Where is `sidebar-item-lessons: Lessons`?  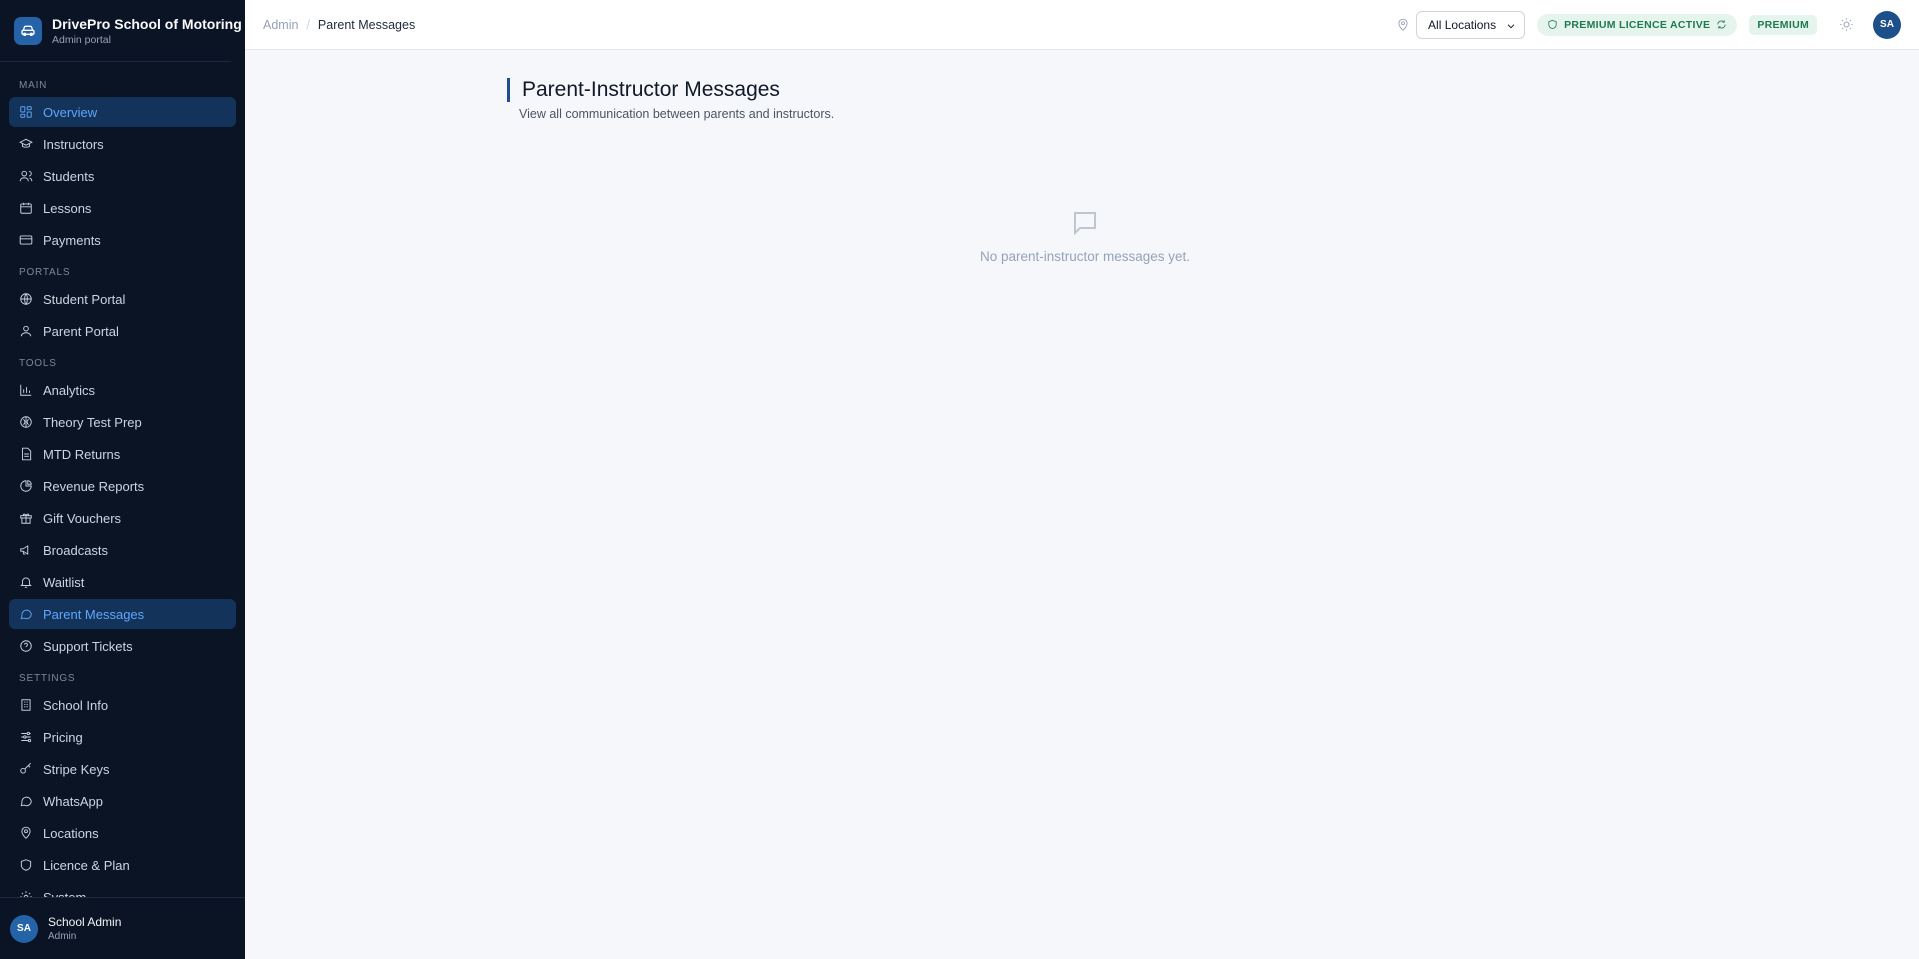 sidebar-item-lessons: Lessons is located at coordinates (122, 208).